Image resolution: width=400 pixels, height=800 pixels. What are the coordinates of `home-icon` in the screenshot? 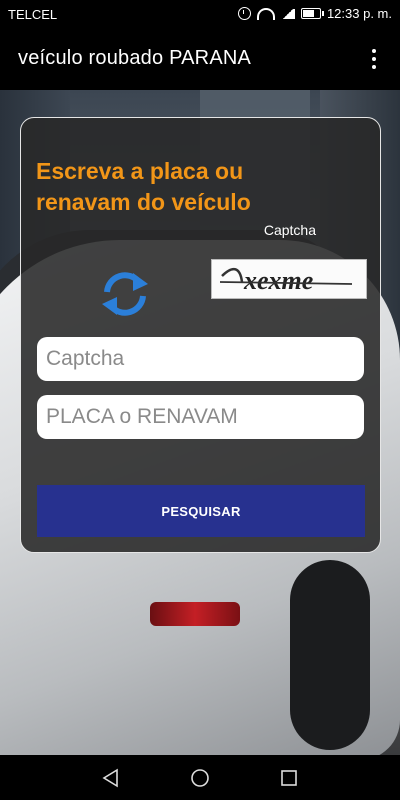 It's located at (200, 778).